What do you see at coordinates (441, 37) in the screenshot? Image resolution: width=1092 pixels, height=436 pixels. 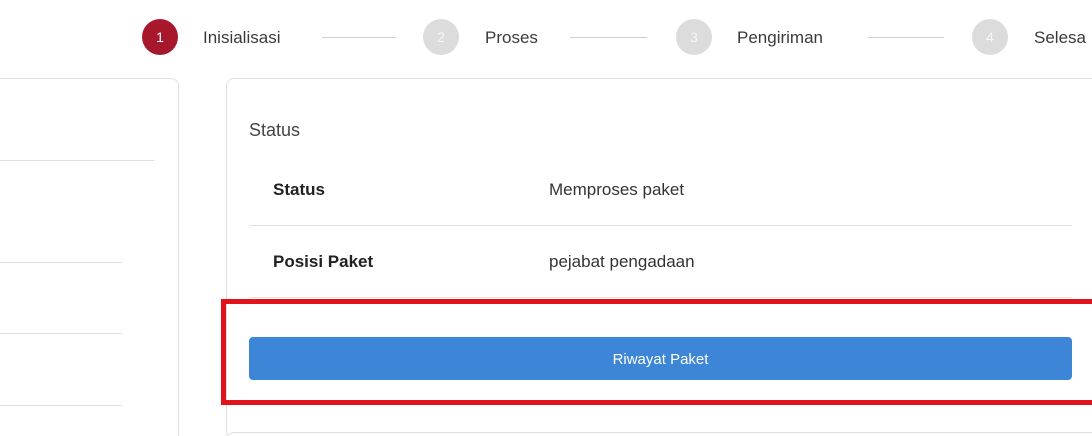 I see `step-2-circle: 2` at bounding box center [441, 37].